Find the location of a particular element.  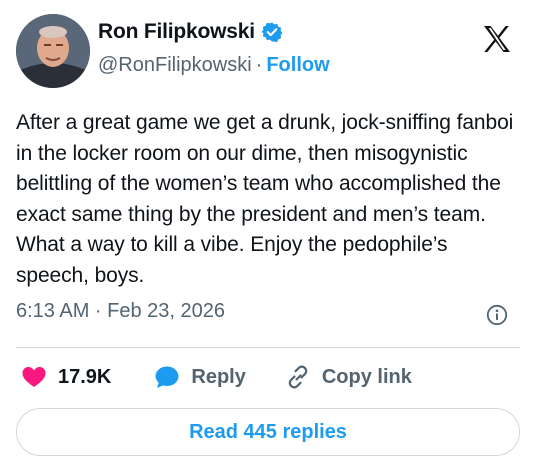

author-avatar is located at coordinates (53, 51).